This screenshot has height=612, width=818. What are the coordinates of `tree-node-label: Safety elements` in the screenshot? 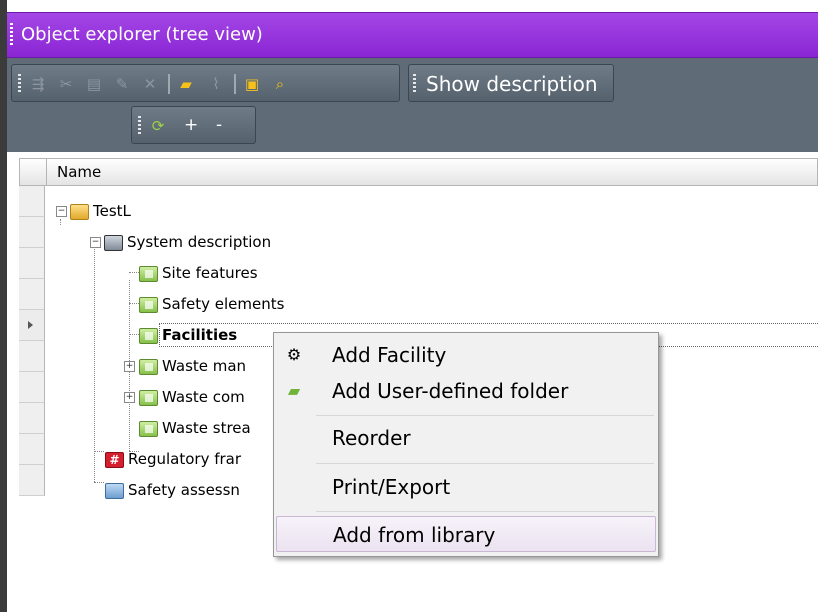 It's located at (223, 304).